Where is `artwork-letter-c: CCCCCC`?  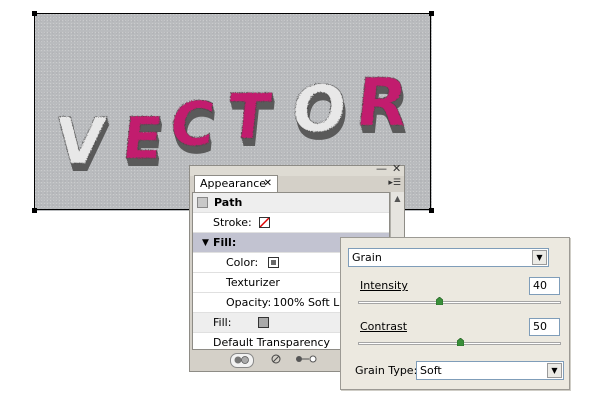 artwork-letter-c: CCCCCC is located at coordinates (193, 129).